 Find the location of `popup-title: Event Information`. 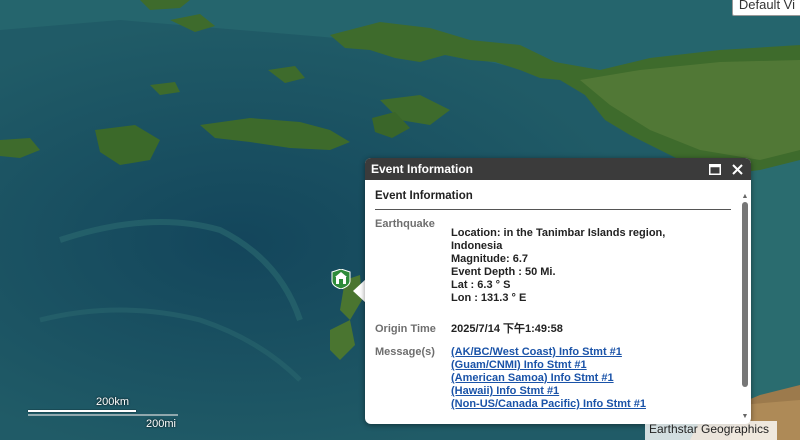

popup-title: Event Information is located at coordinates (422, 169).